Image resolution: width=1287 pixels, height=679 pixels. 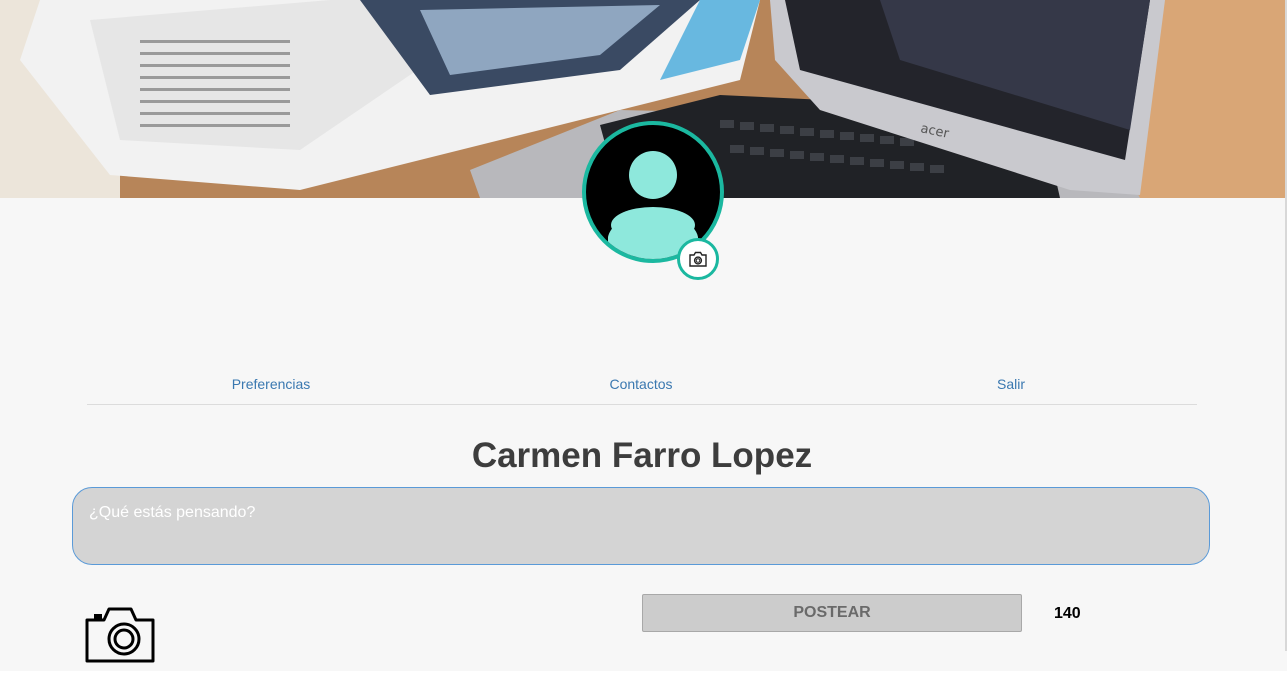 I want to click on post-button: POSTEAR, so click(x=832, y=613).